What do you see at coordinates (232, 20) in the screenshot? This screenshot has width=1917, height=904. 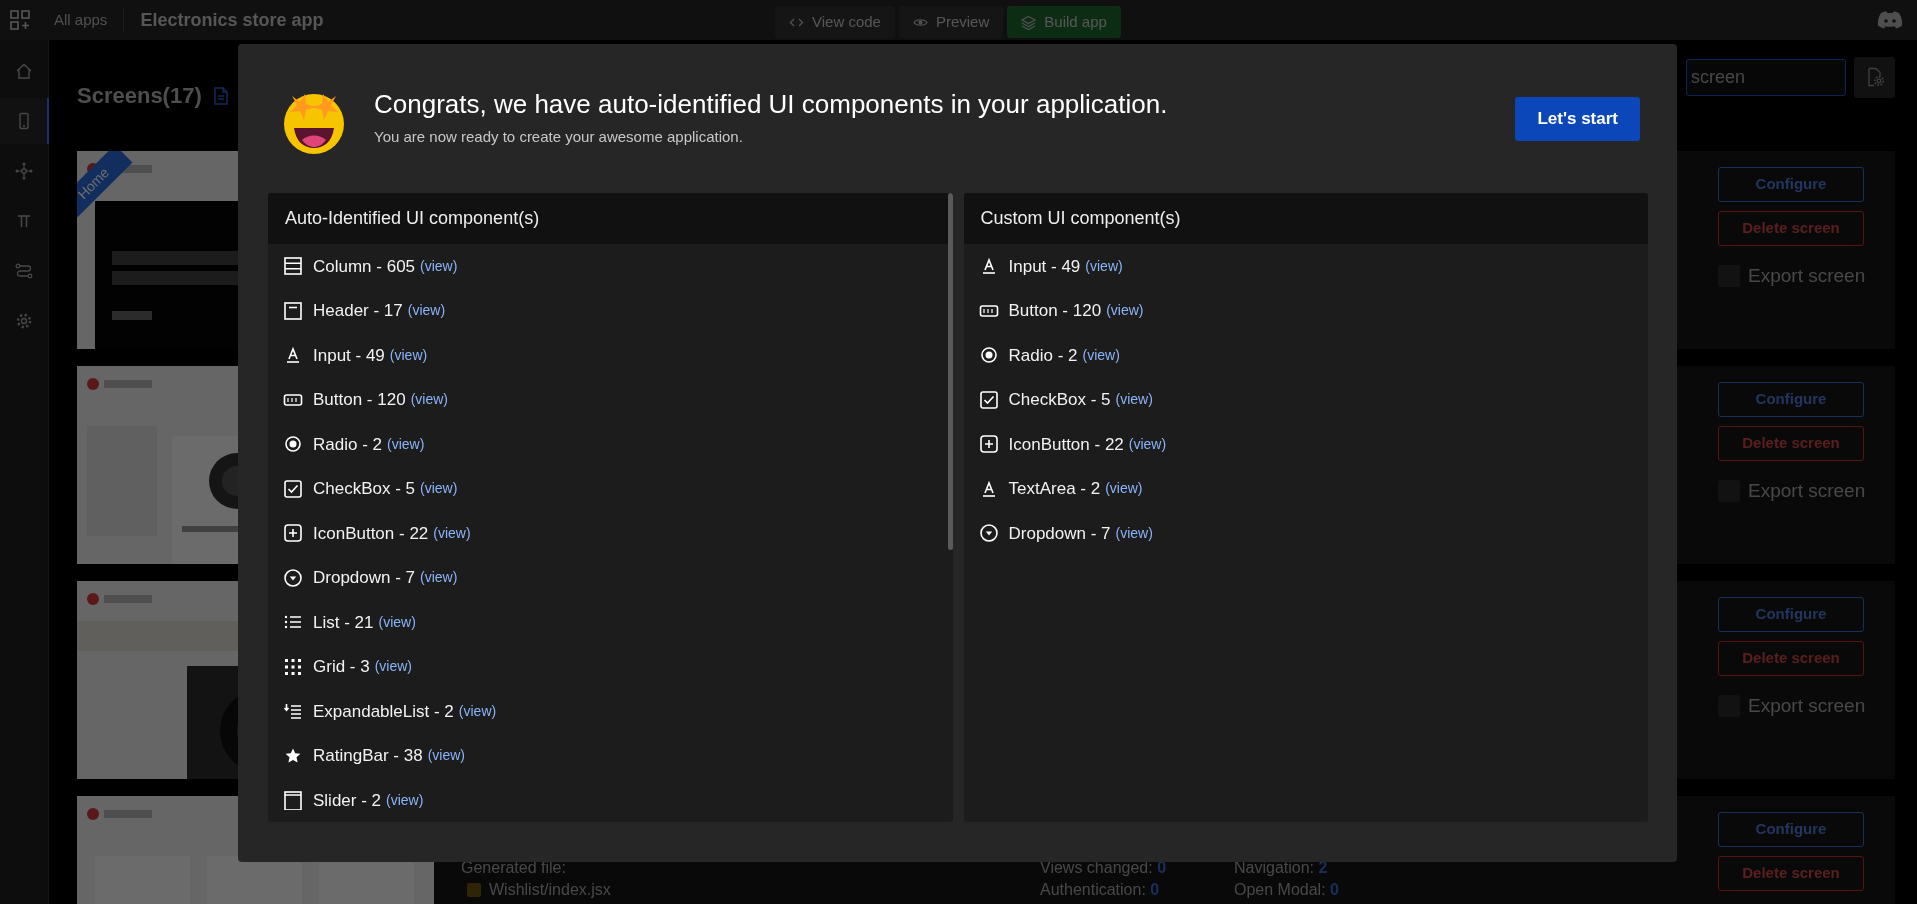 I see `app-title: Electronics store app` at bounding box center [232, 20].